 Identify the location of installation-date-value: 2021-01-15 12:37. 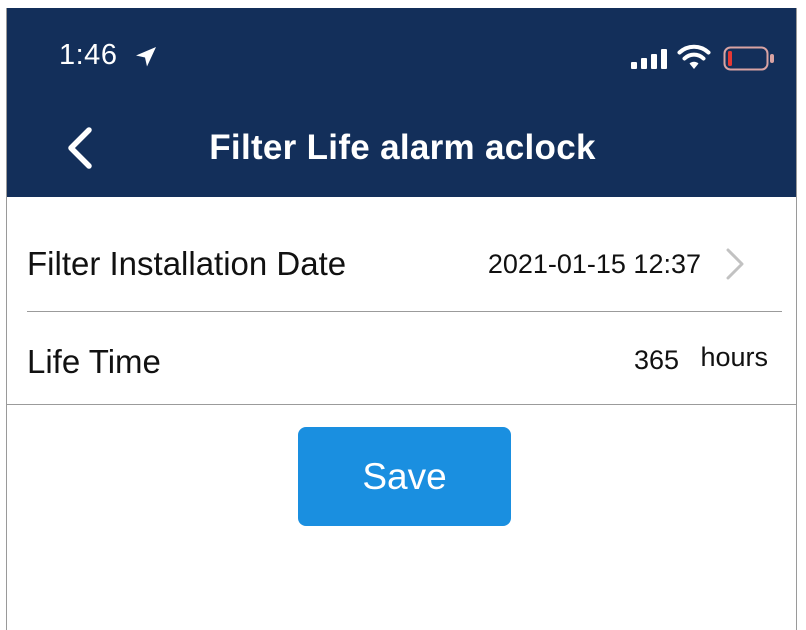
(594, 264).